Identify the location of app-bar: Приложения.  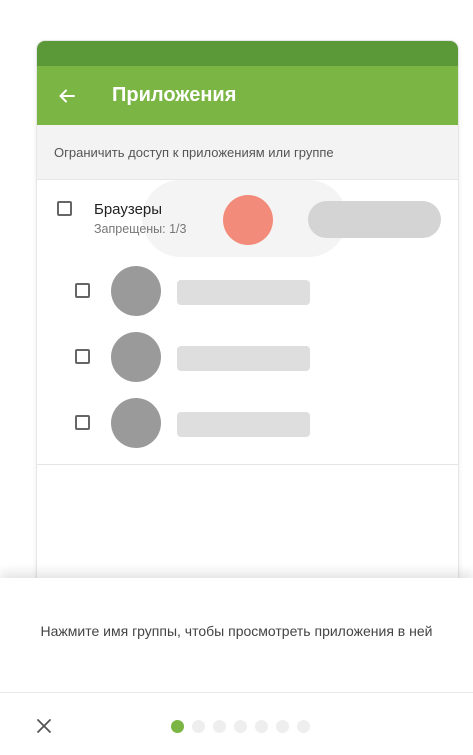
(247, 95).